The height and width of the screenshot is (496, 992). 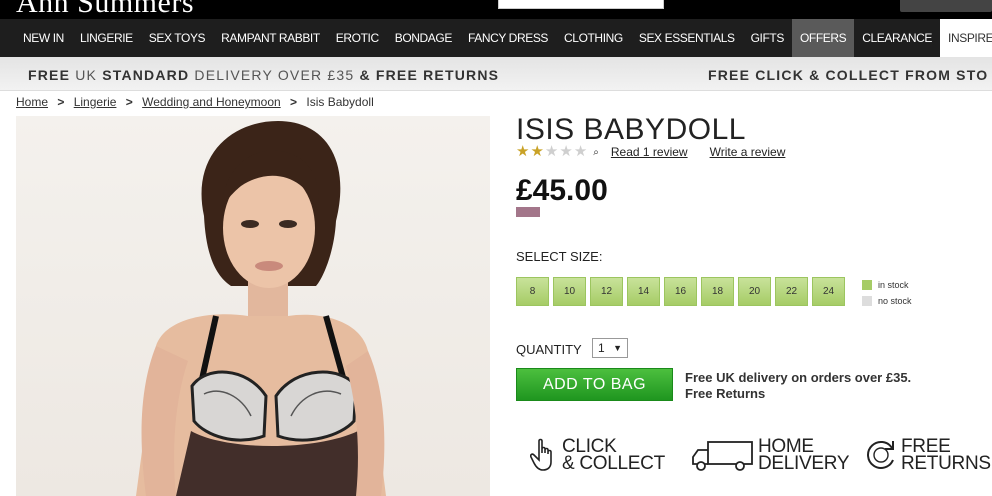 What do you see at coordinates (649, 152) in the screenshot?
I see `read-review-link: Read 1 review` at bounding box center [649, 152].